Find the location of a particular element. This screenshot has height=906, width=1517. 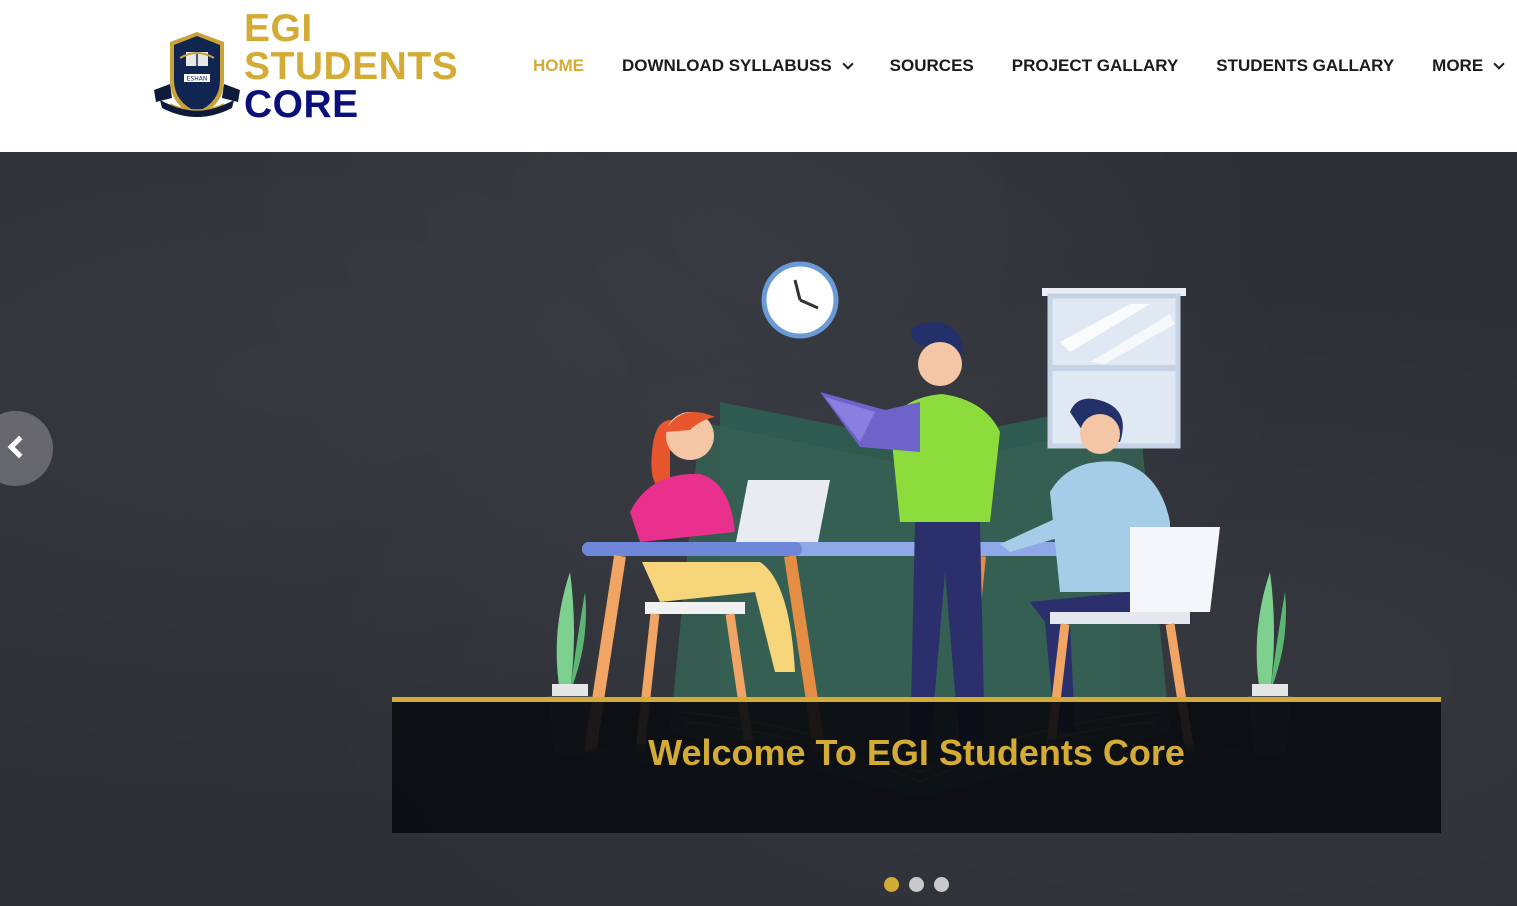

nav-item-download-syllabuss: DOWNLOAD SYLLABUSS is located at coordinates (738, 66).